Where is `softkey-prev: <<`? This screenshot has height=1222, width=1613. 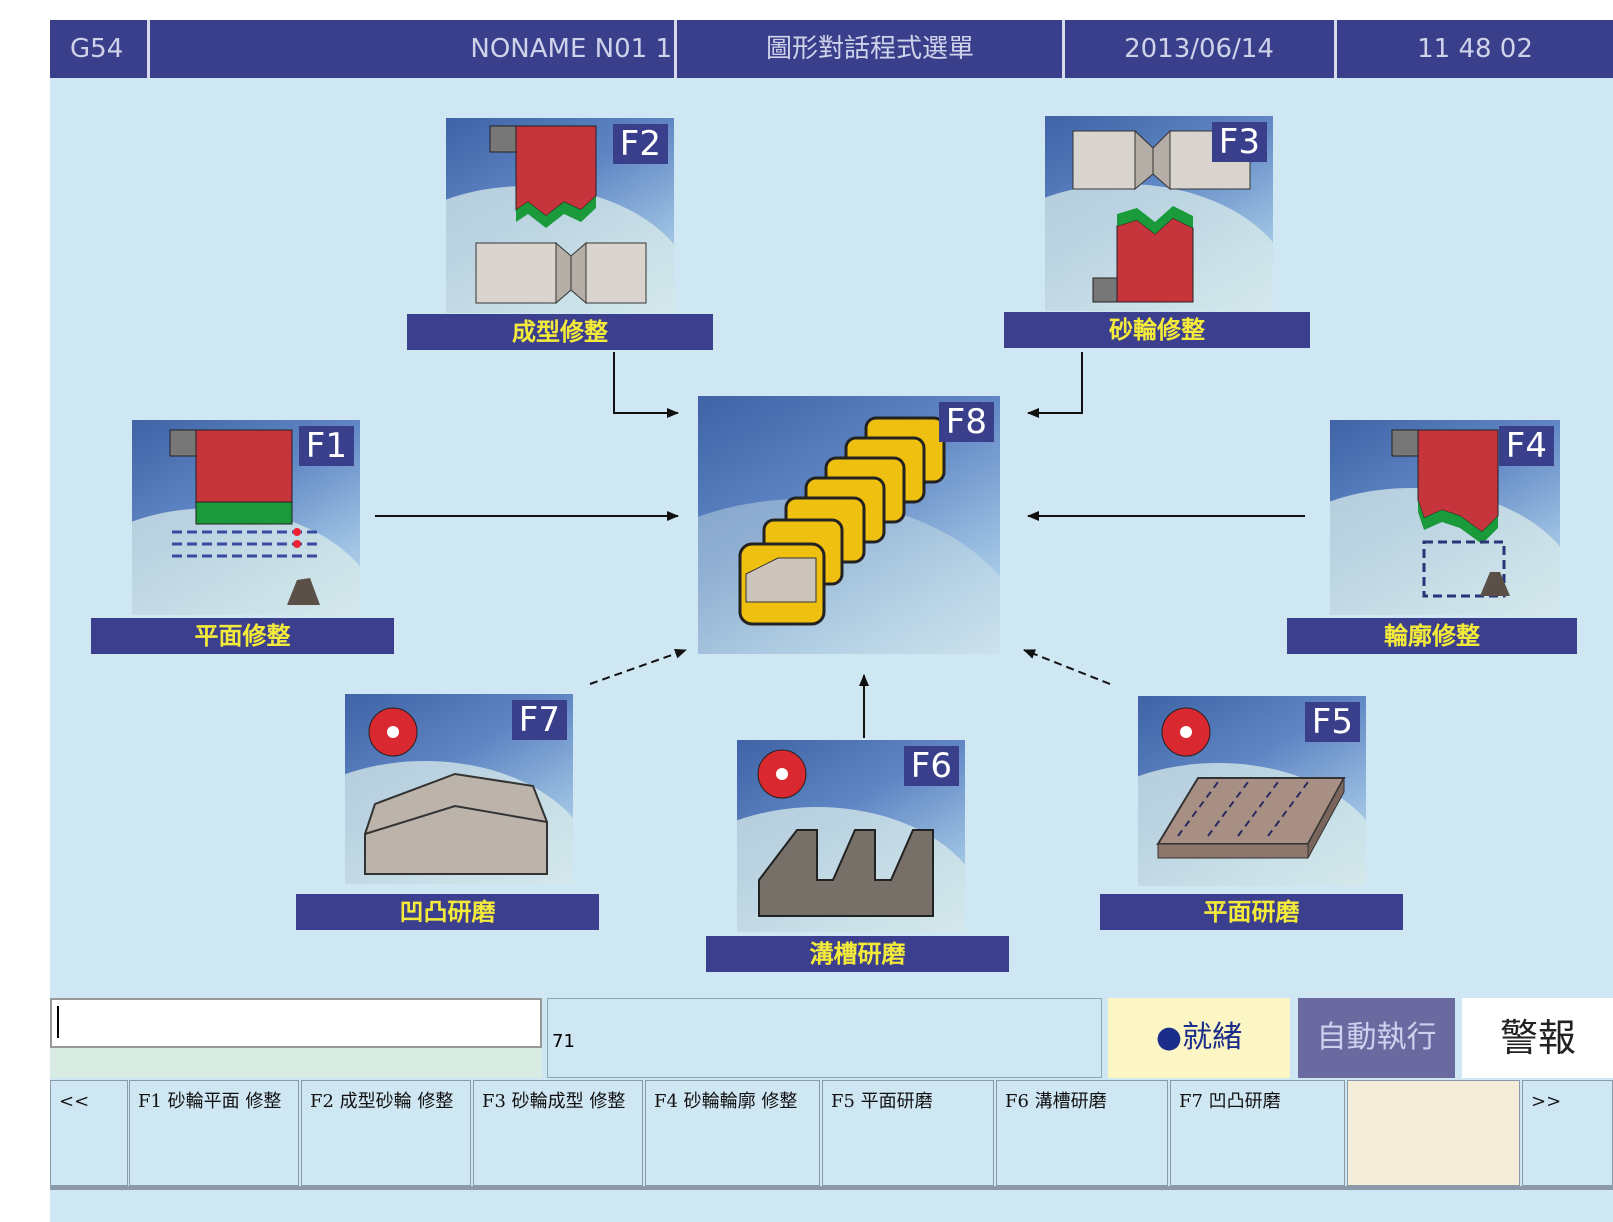 softkey-prev: << is located at coordinates (89, 1133).